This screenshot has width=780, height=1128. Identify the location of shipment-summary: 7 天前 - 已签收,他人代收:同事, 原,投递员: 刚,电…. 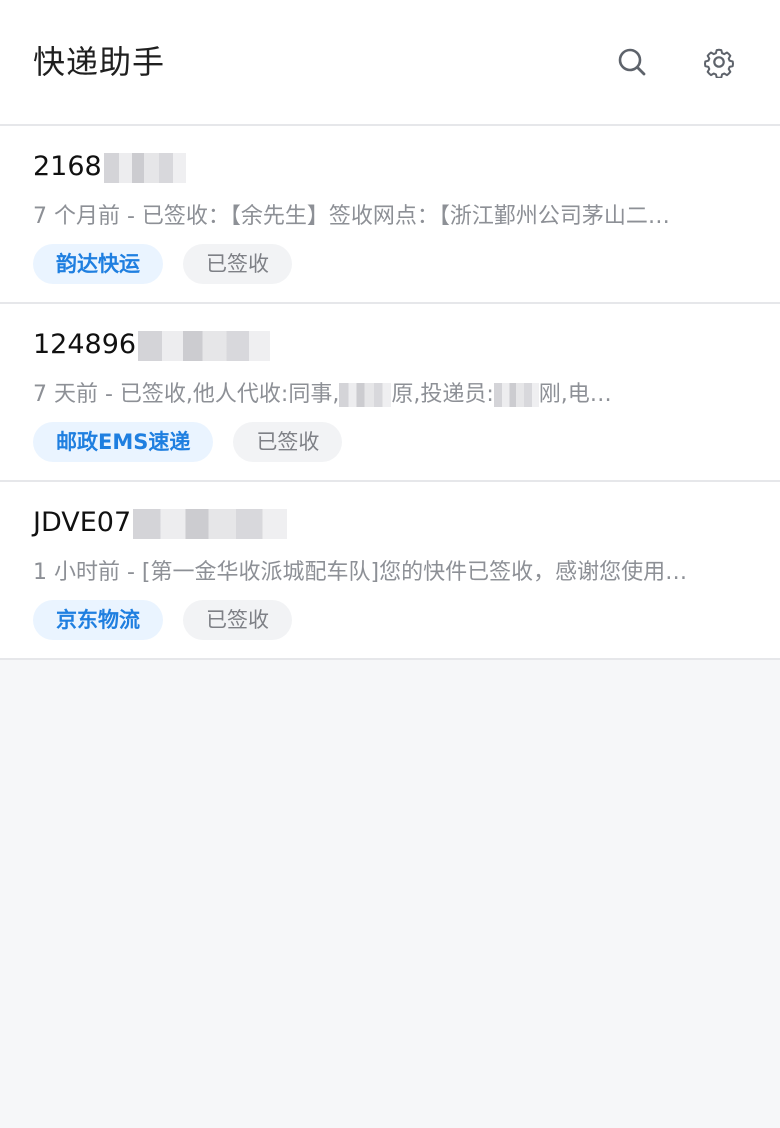
(322, 394).